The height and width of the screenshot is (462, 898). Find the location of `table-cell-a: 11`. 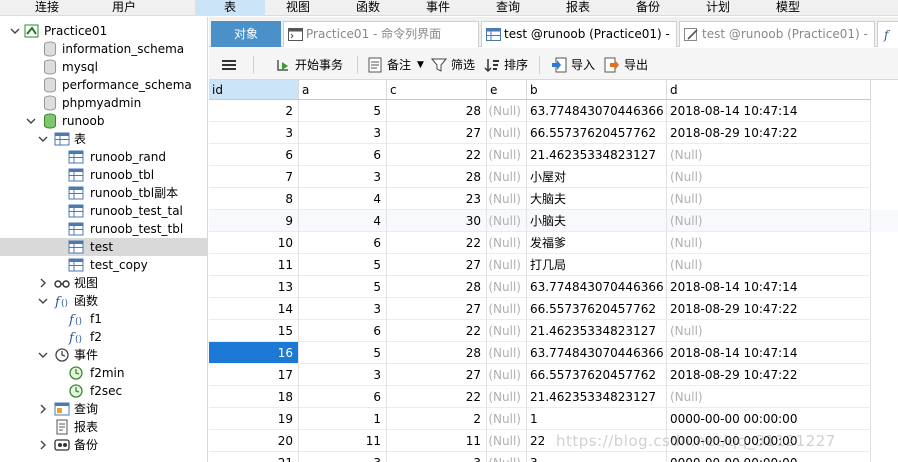

table-cell-a: 11 is located at coordinates (343, 441).